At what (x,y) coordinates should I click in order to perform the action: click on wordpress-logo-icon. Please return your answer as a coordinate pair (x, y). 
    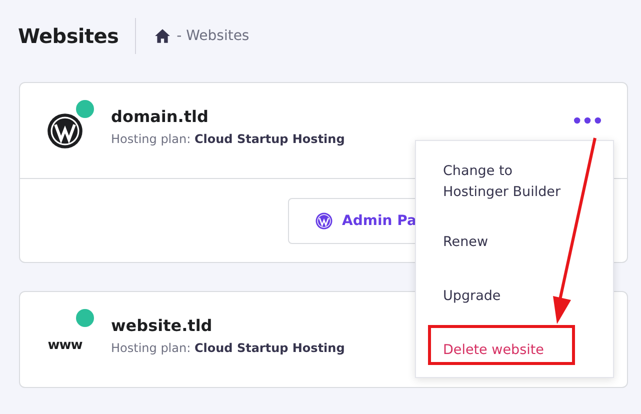
    Looking at the image, I should click on (65, 131).